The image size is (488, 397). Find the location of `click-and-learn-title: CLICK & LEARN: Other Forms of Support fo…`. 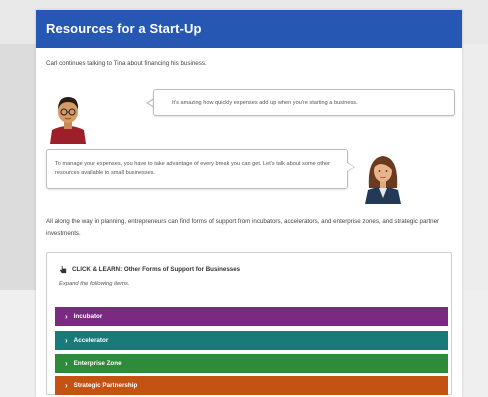

click-and-learn-title: CLICK & LEARN: Other Forms of Support fo… is located at coordinates (156, 269).